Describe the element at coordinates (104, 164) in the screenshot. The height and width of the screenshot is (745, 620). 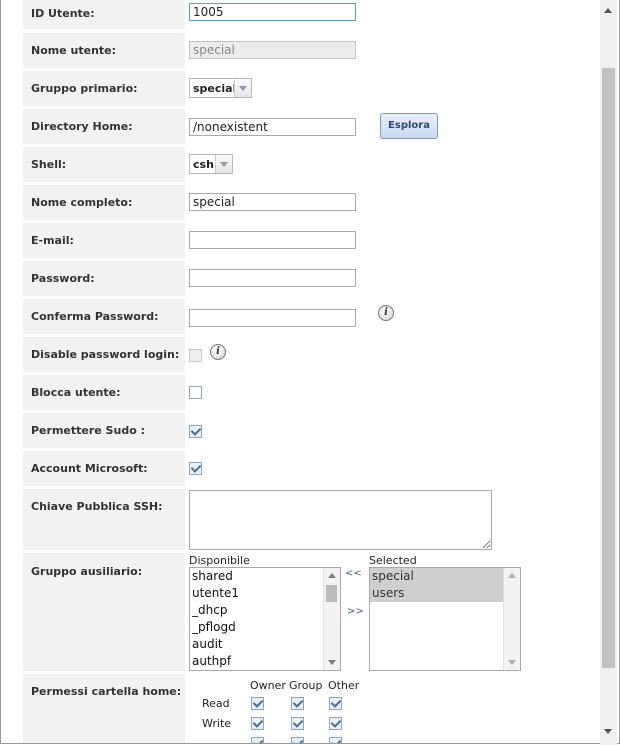
I see `shell-label: Shell:` at that location.